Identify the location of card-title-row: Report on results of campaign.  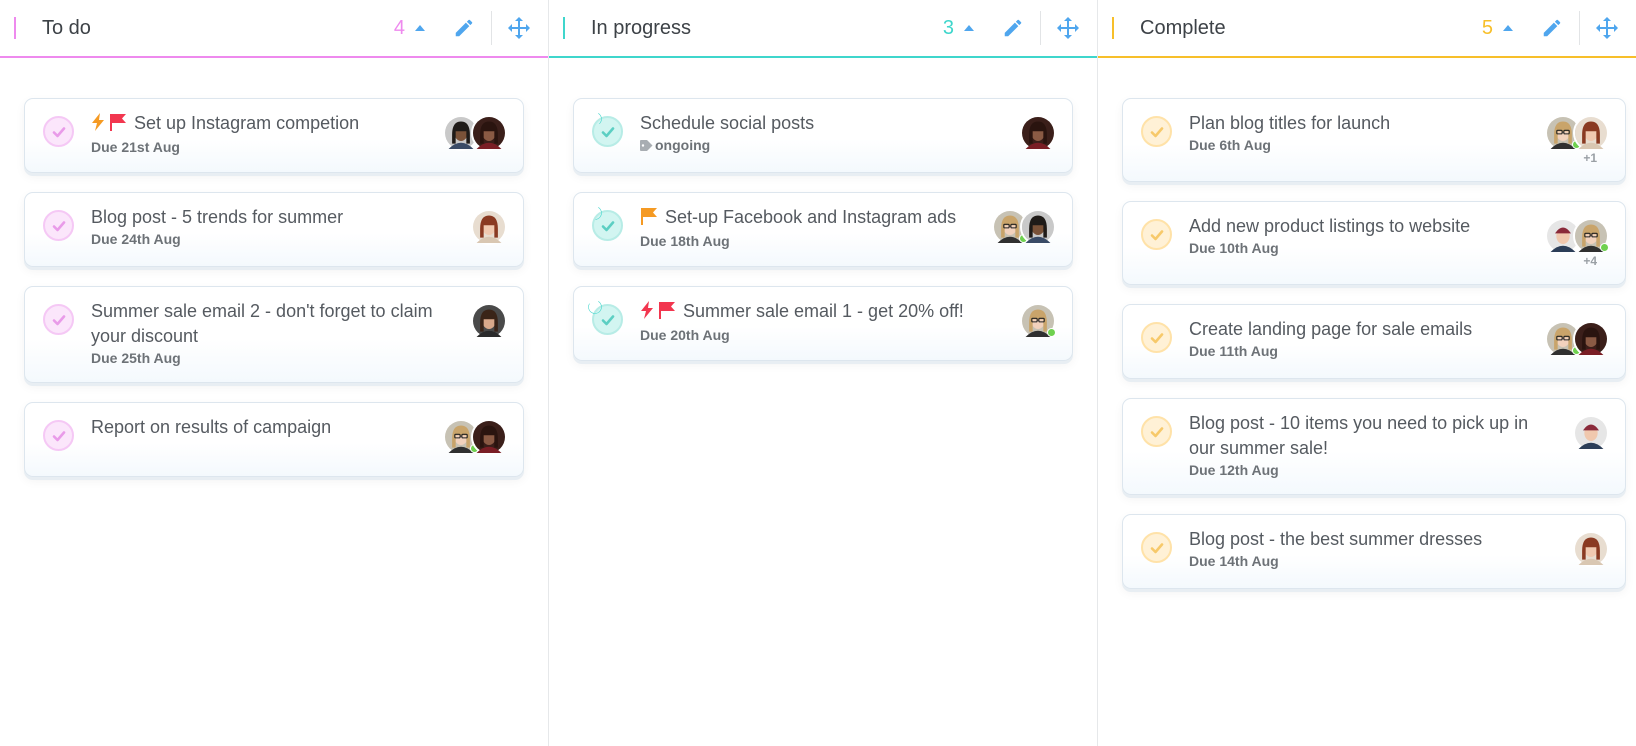
(260, 427).